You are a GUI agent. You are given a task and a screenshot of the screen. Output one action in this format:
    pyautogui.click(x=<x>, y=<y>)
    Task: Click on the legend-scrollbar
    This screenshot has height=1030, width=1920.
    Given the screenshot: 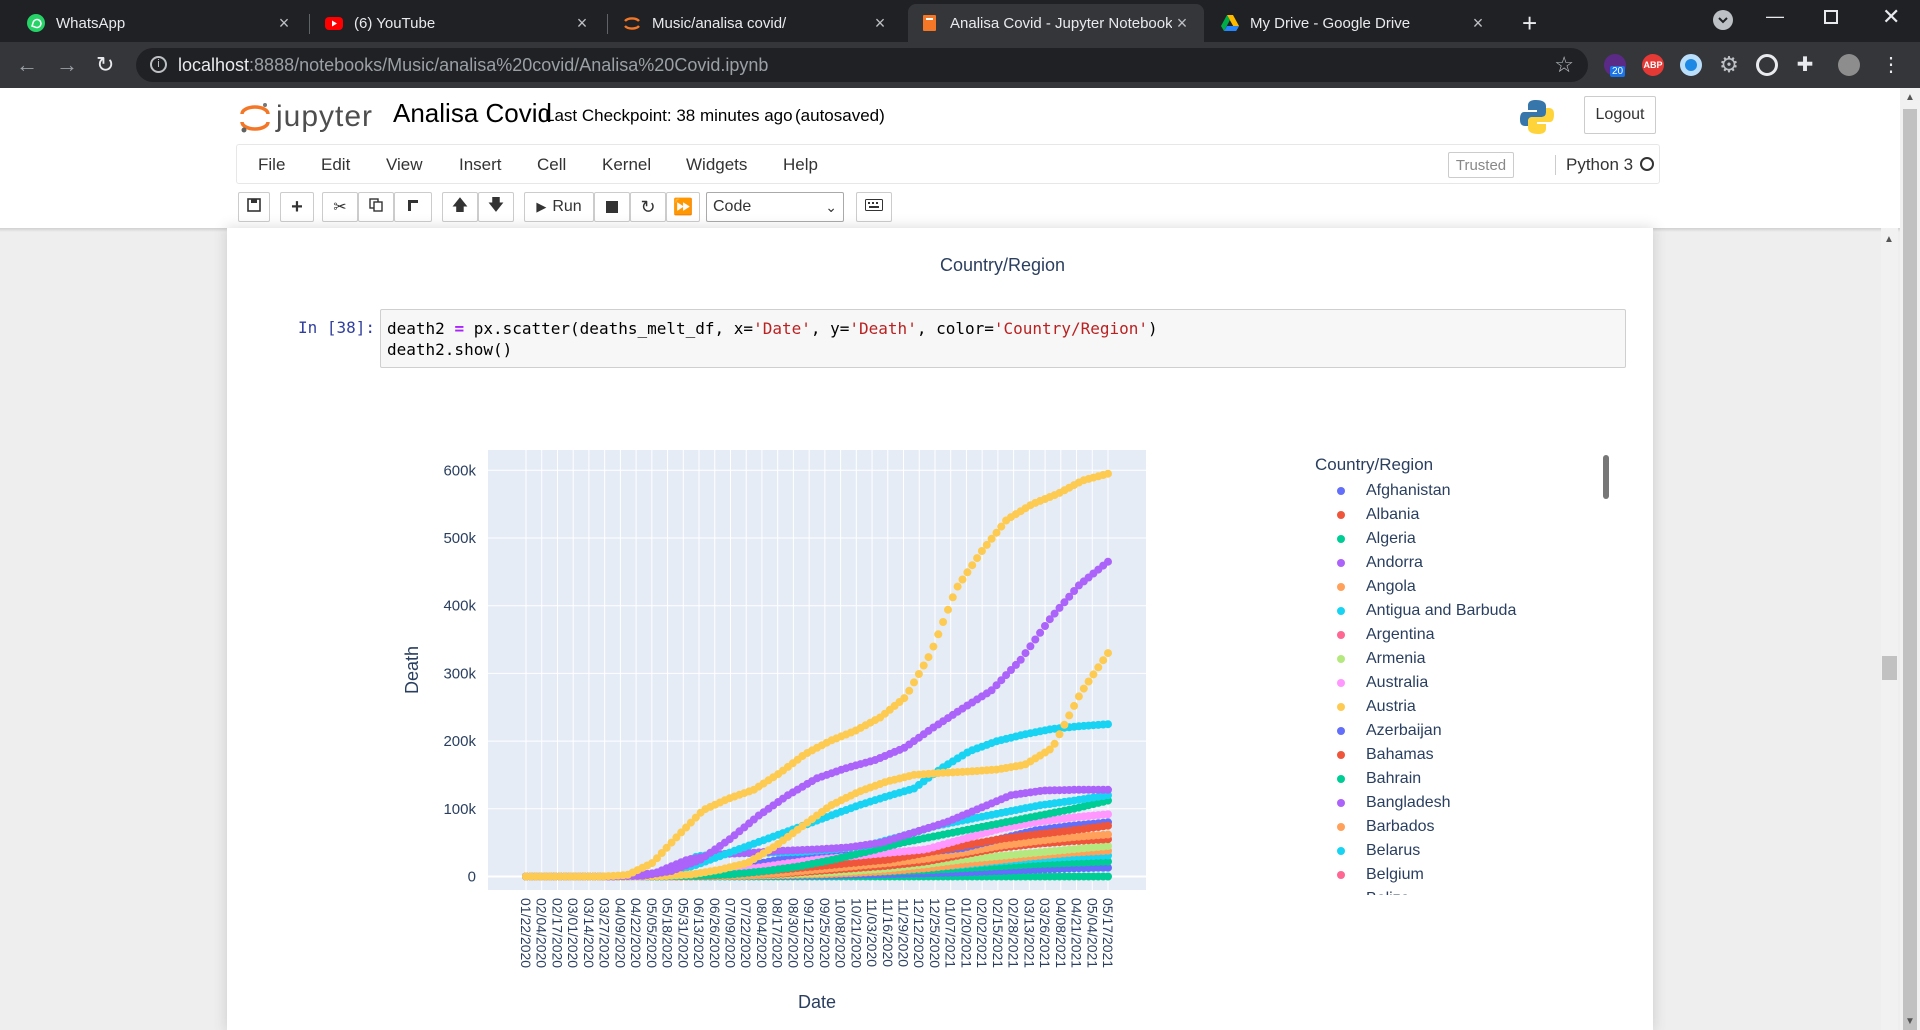 What is the action you would take?
    pyautogui.click(x=1606, y=477)
    